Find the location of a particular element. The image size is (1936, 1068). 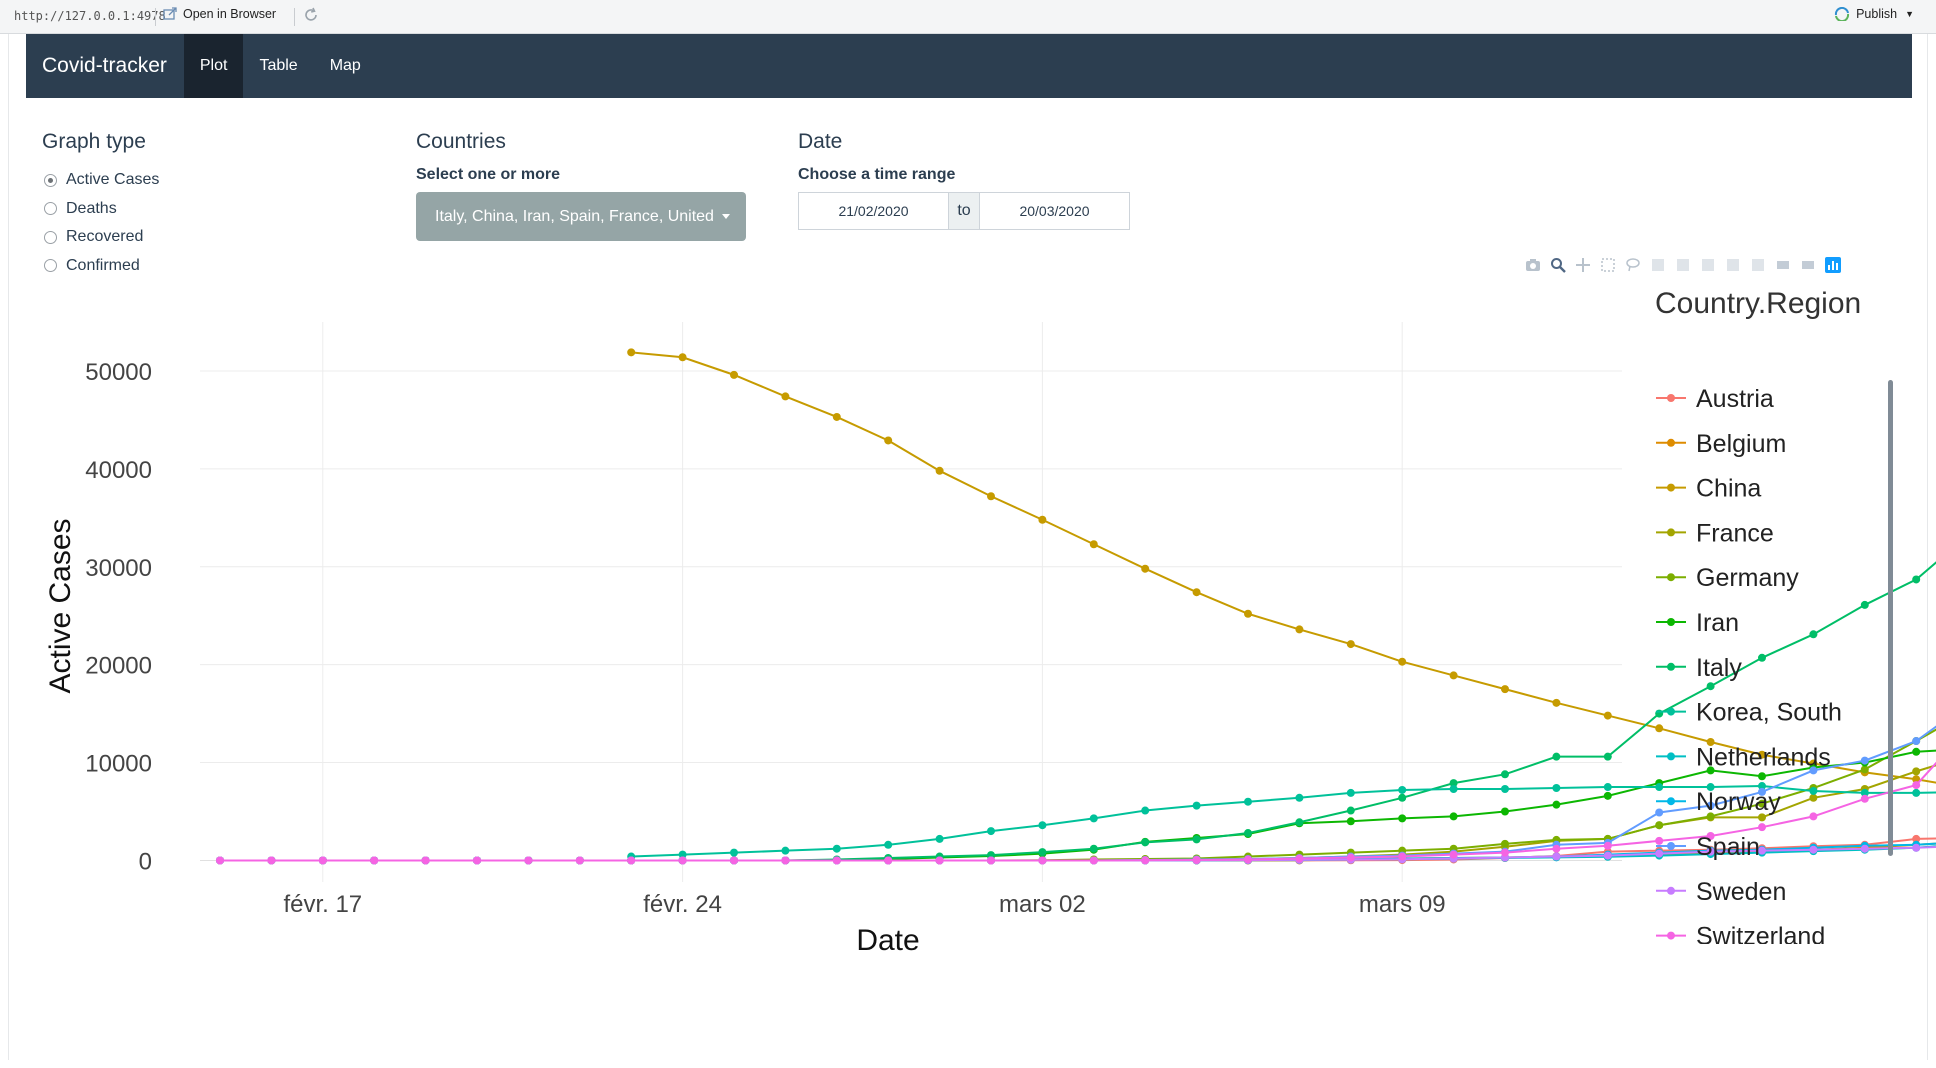

legend-item: Germany is located at coordinates (1727, 578).